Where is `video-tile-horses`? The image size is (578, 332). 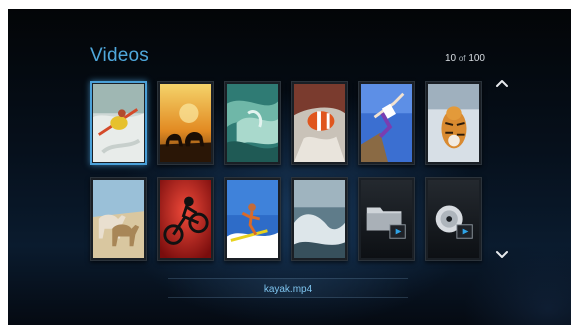
video-tile-horses is located at coordinates (118, 219).